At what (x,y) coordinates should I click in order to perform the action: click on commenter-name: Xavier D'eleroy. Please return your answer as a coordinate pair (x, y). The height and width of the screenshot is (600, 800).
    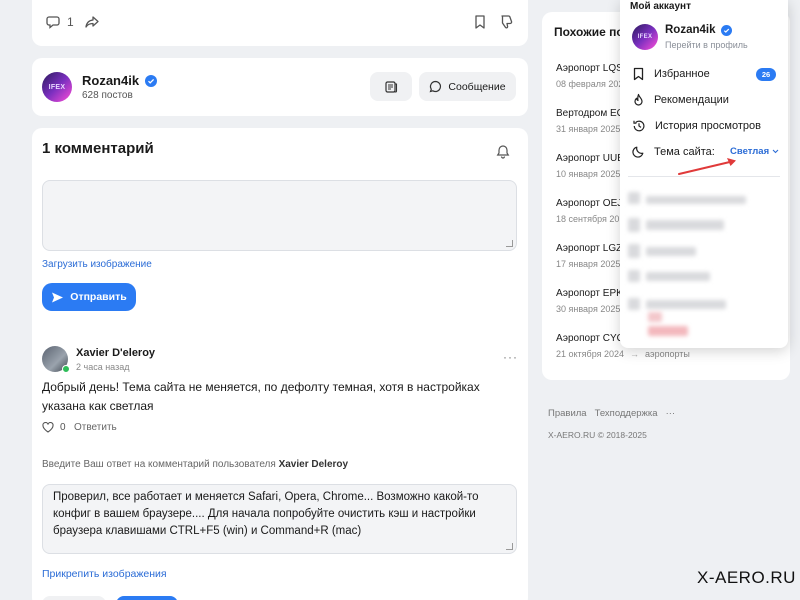
    Looking at the image, I should click on (115, 353).